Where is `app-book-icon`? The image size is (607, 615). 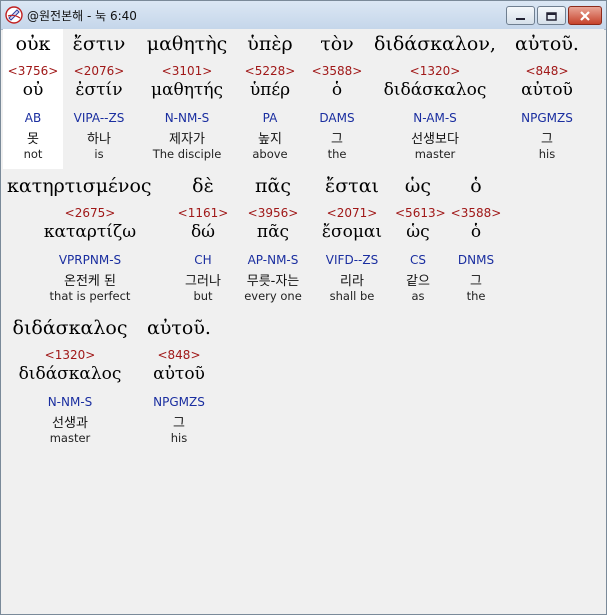
app-book-icon is located at coordinates (14, 15).